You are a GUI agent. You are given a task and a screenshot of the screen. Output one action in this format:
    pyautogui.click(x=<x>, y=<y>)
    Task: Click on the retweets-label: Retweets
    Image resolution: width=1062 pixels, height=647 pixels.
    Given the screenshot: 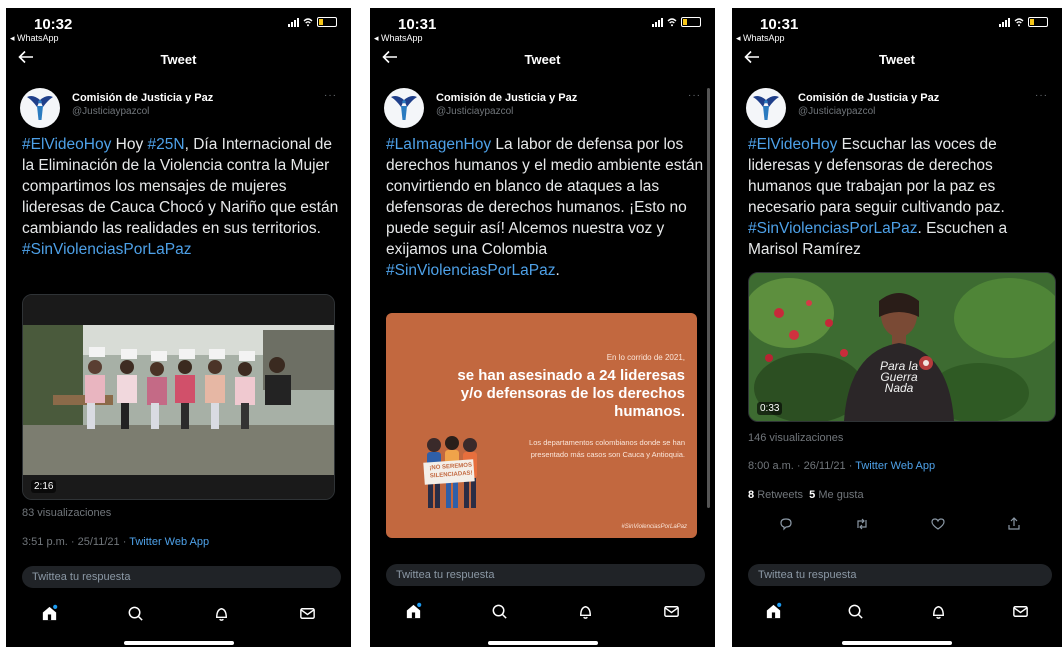 What is the action you would take?
    pyautogui.click(x=780, y=495)
    